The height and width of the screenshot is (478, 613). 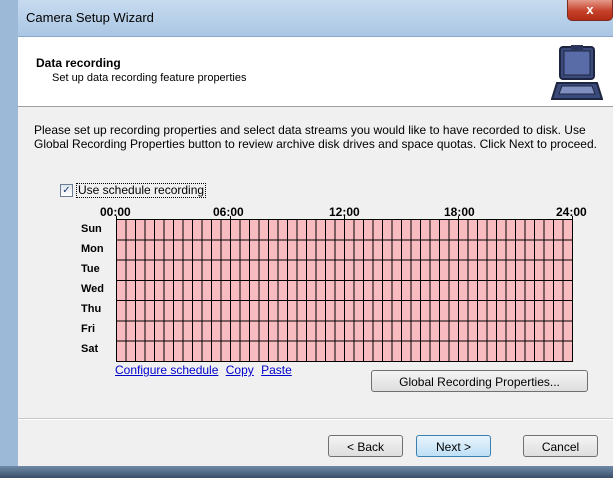 I want to click on button-separator, so click(x=315, y=419).